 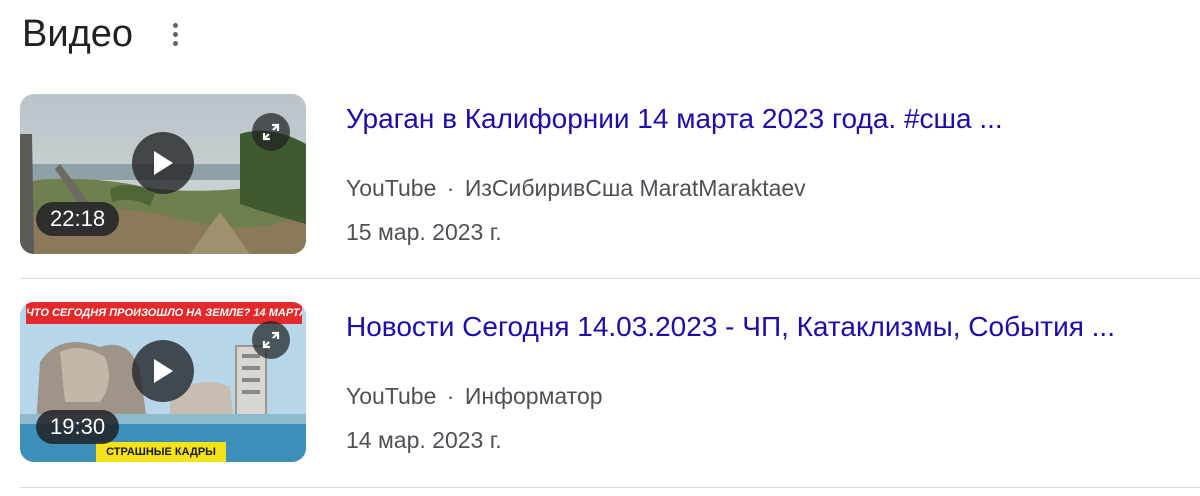 I want to click on publish-date: 14 мар. 2023 г., so click(x=424, y=440).